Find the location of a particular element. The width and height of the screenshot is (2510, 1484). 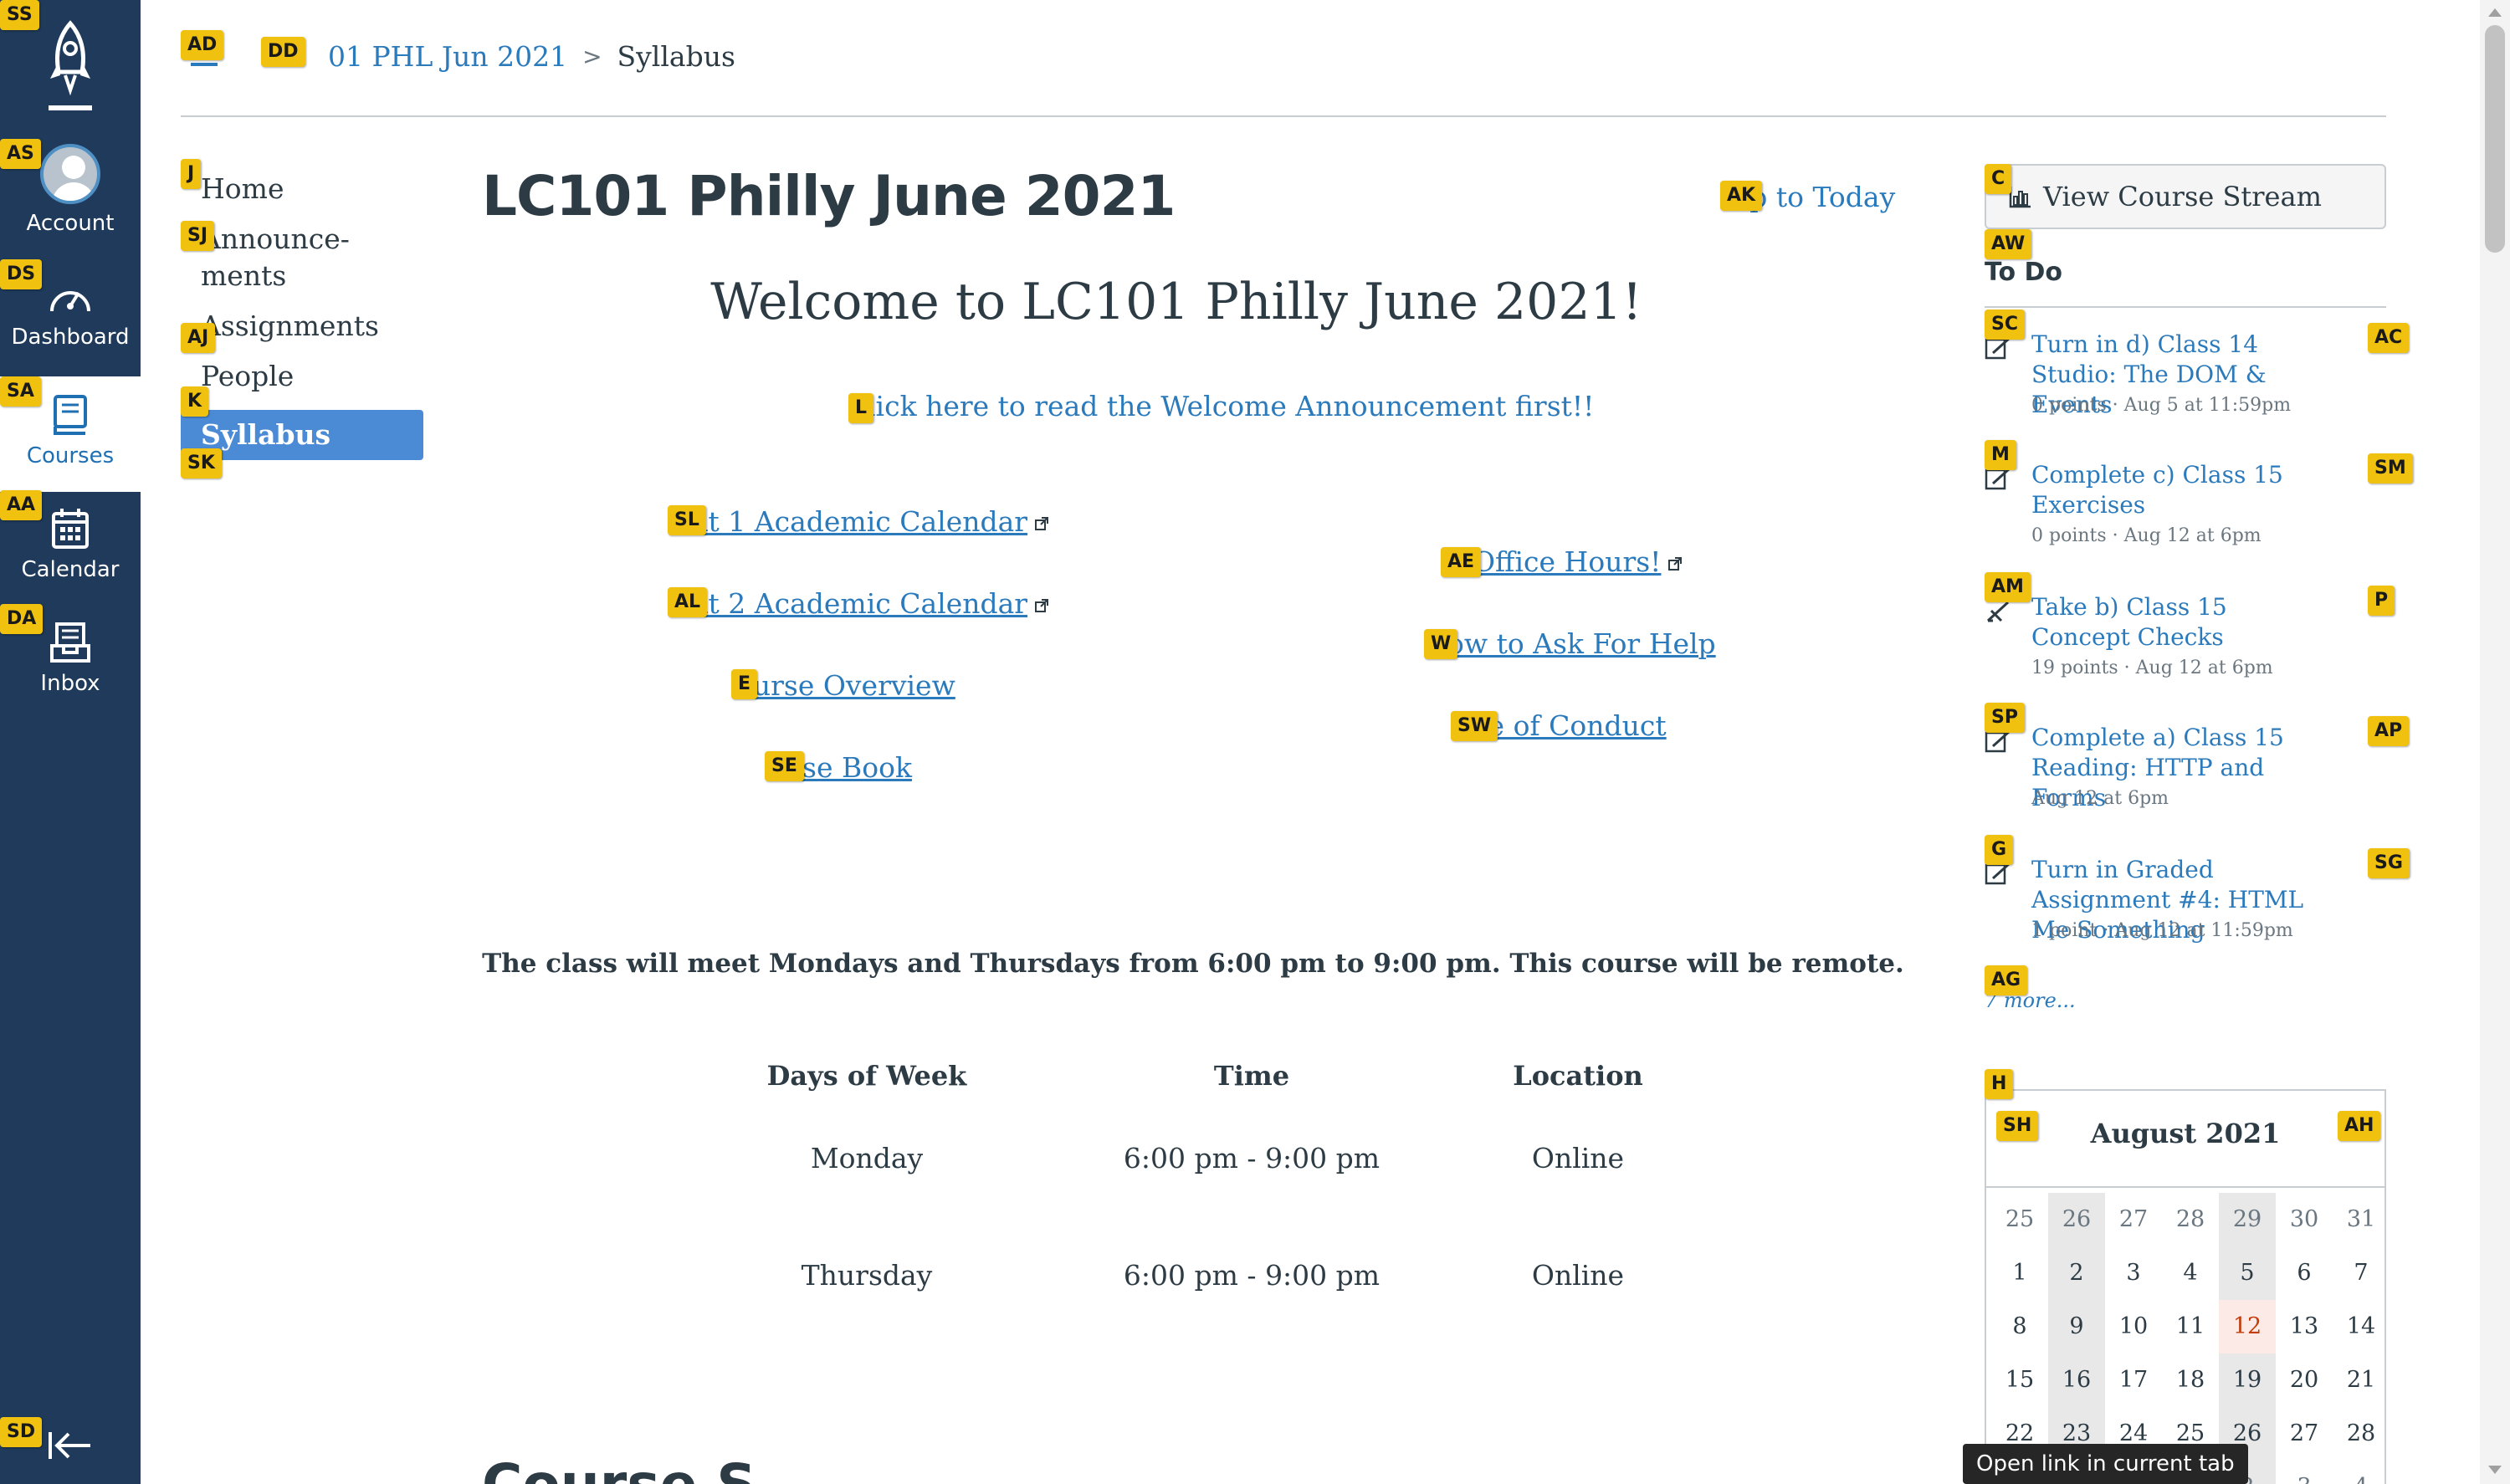

scrollbar-thumb is located at coordinates (2495, 139).